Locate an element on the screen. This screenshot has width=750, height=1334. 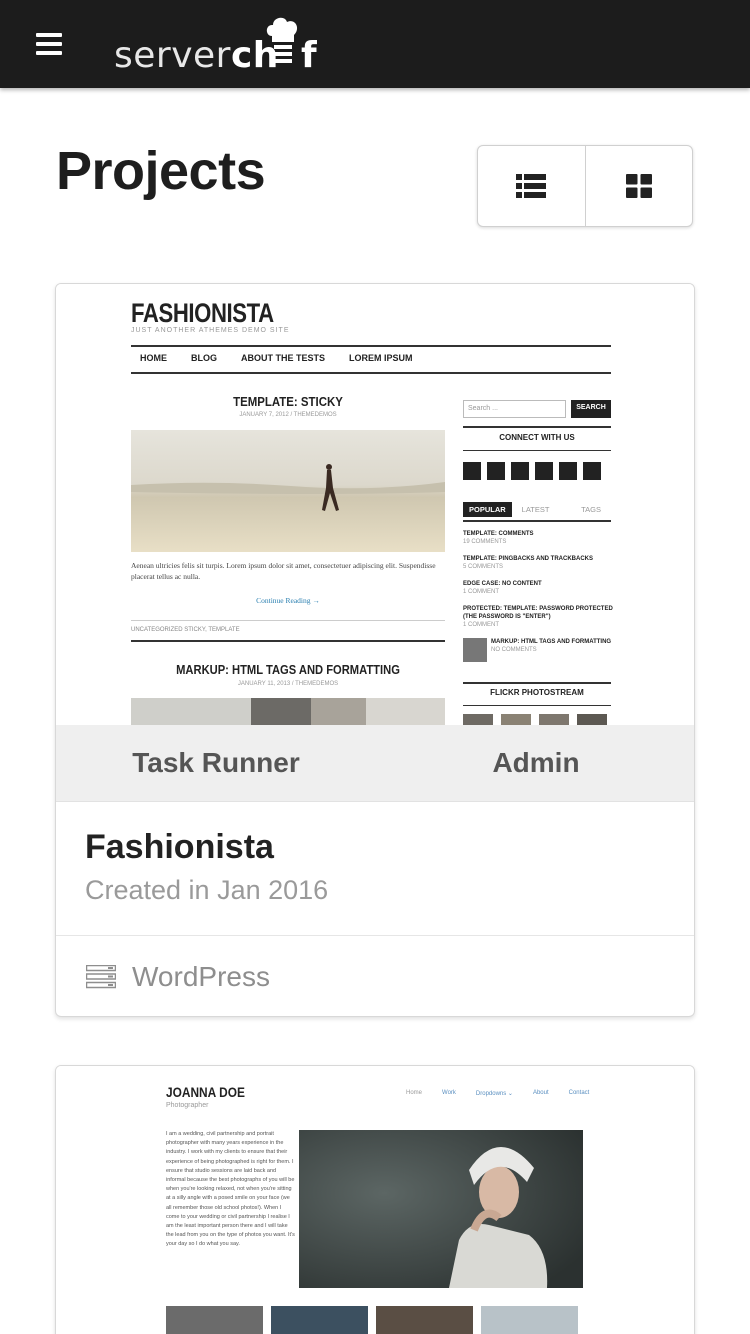
preview-portrait-photo is located at coordinates (441, 1209).